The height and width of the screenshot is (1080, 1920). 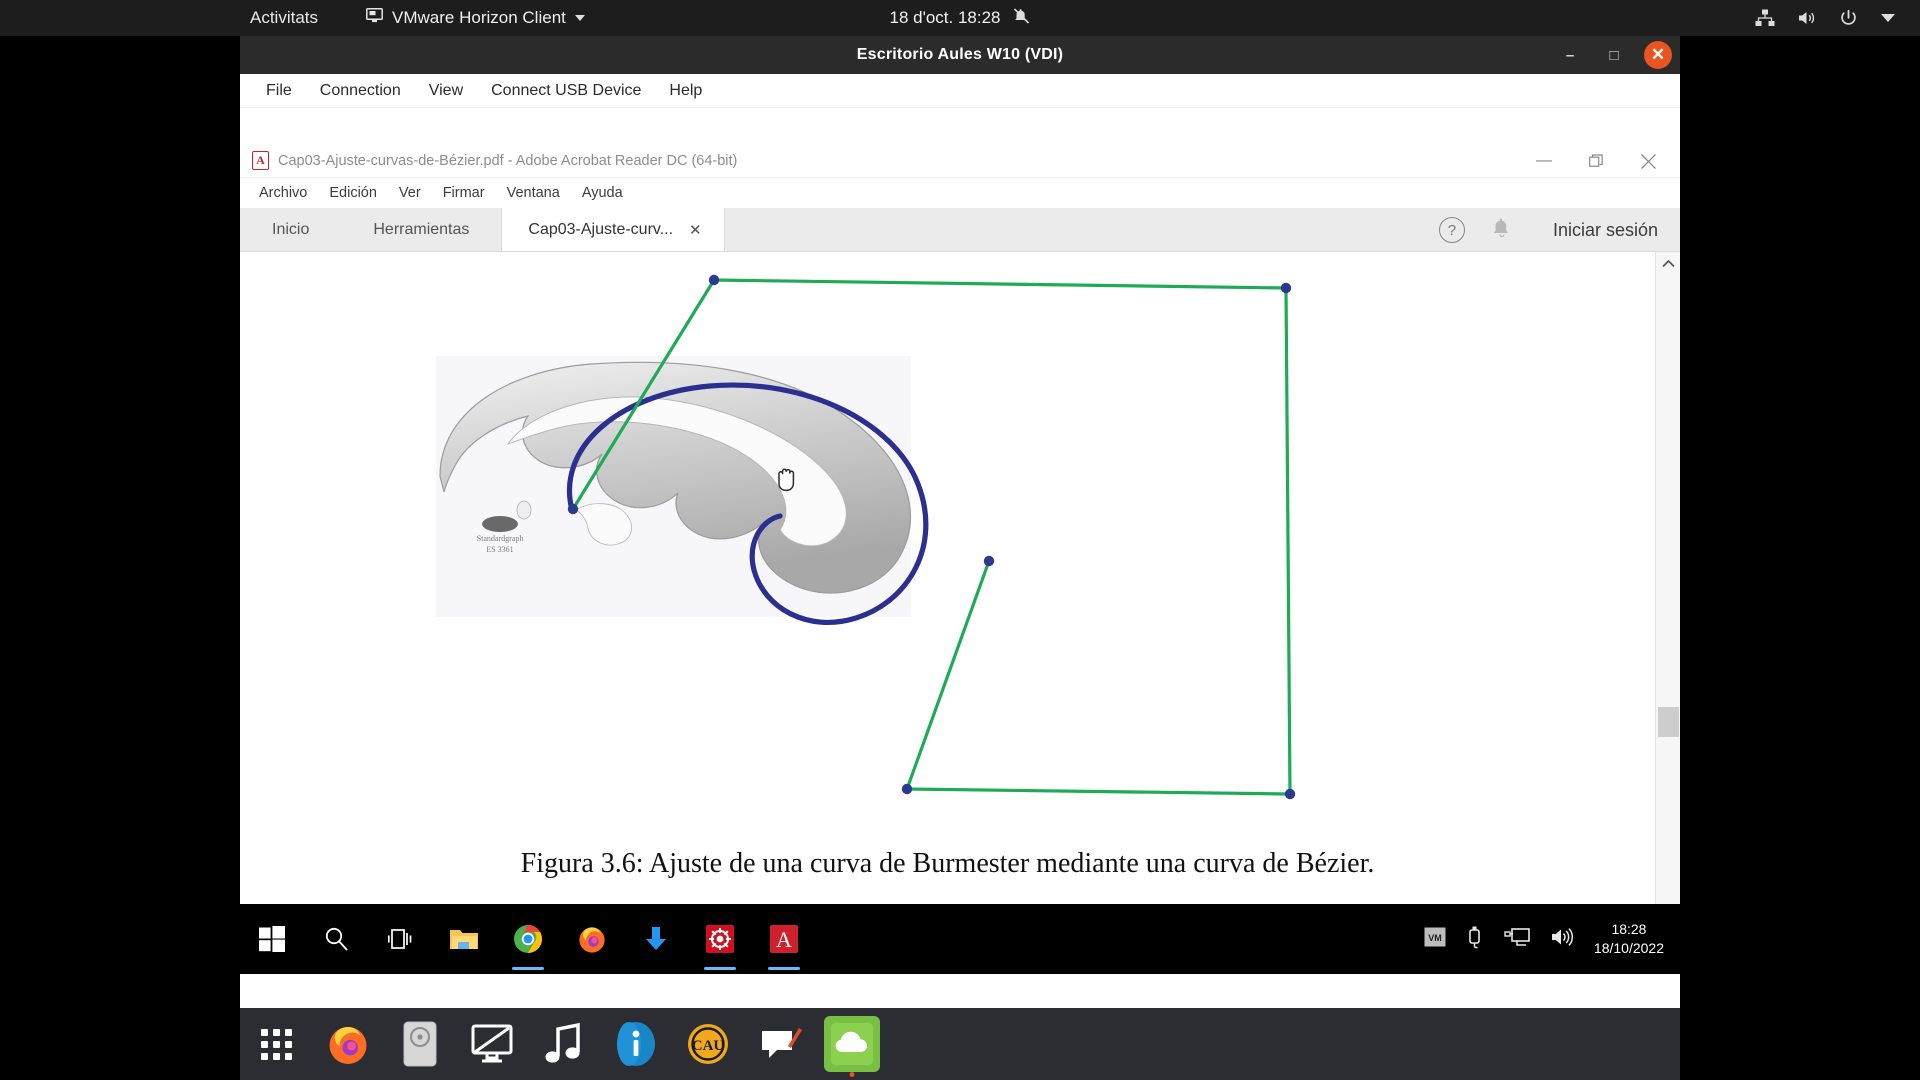 What do you see at coordinates (1629, 939) in the screenshot?
I see `windows-clock: 18:28 18/10/2022` at bounding box center [1629, 939].